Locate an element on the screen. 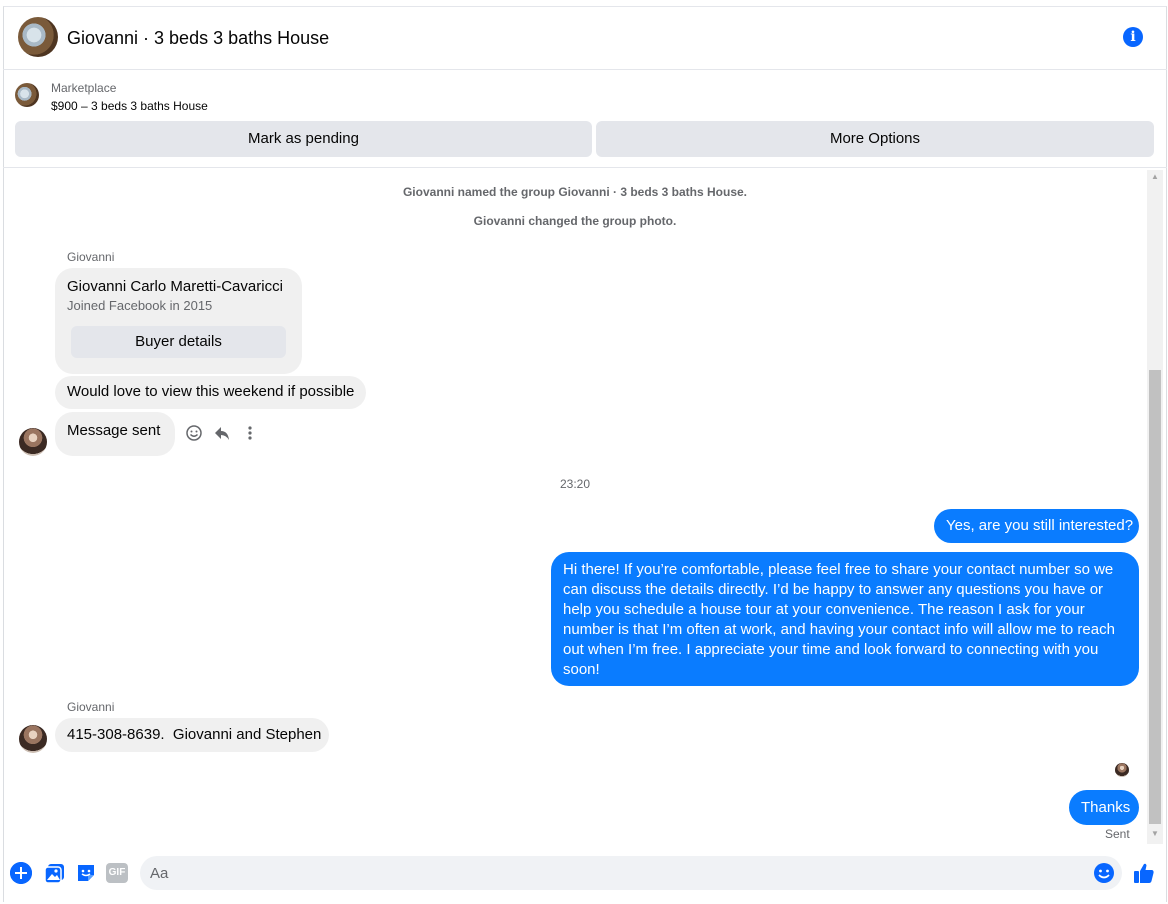 The image size is (1168, 904). message-bubble: Message sent is located at coordinates (115, 434).